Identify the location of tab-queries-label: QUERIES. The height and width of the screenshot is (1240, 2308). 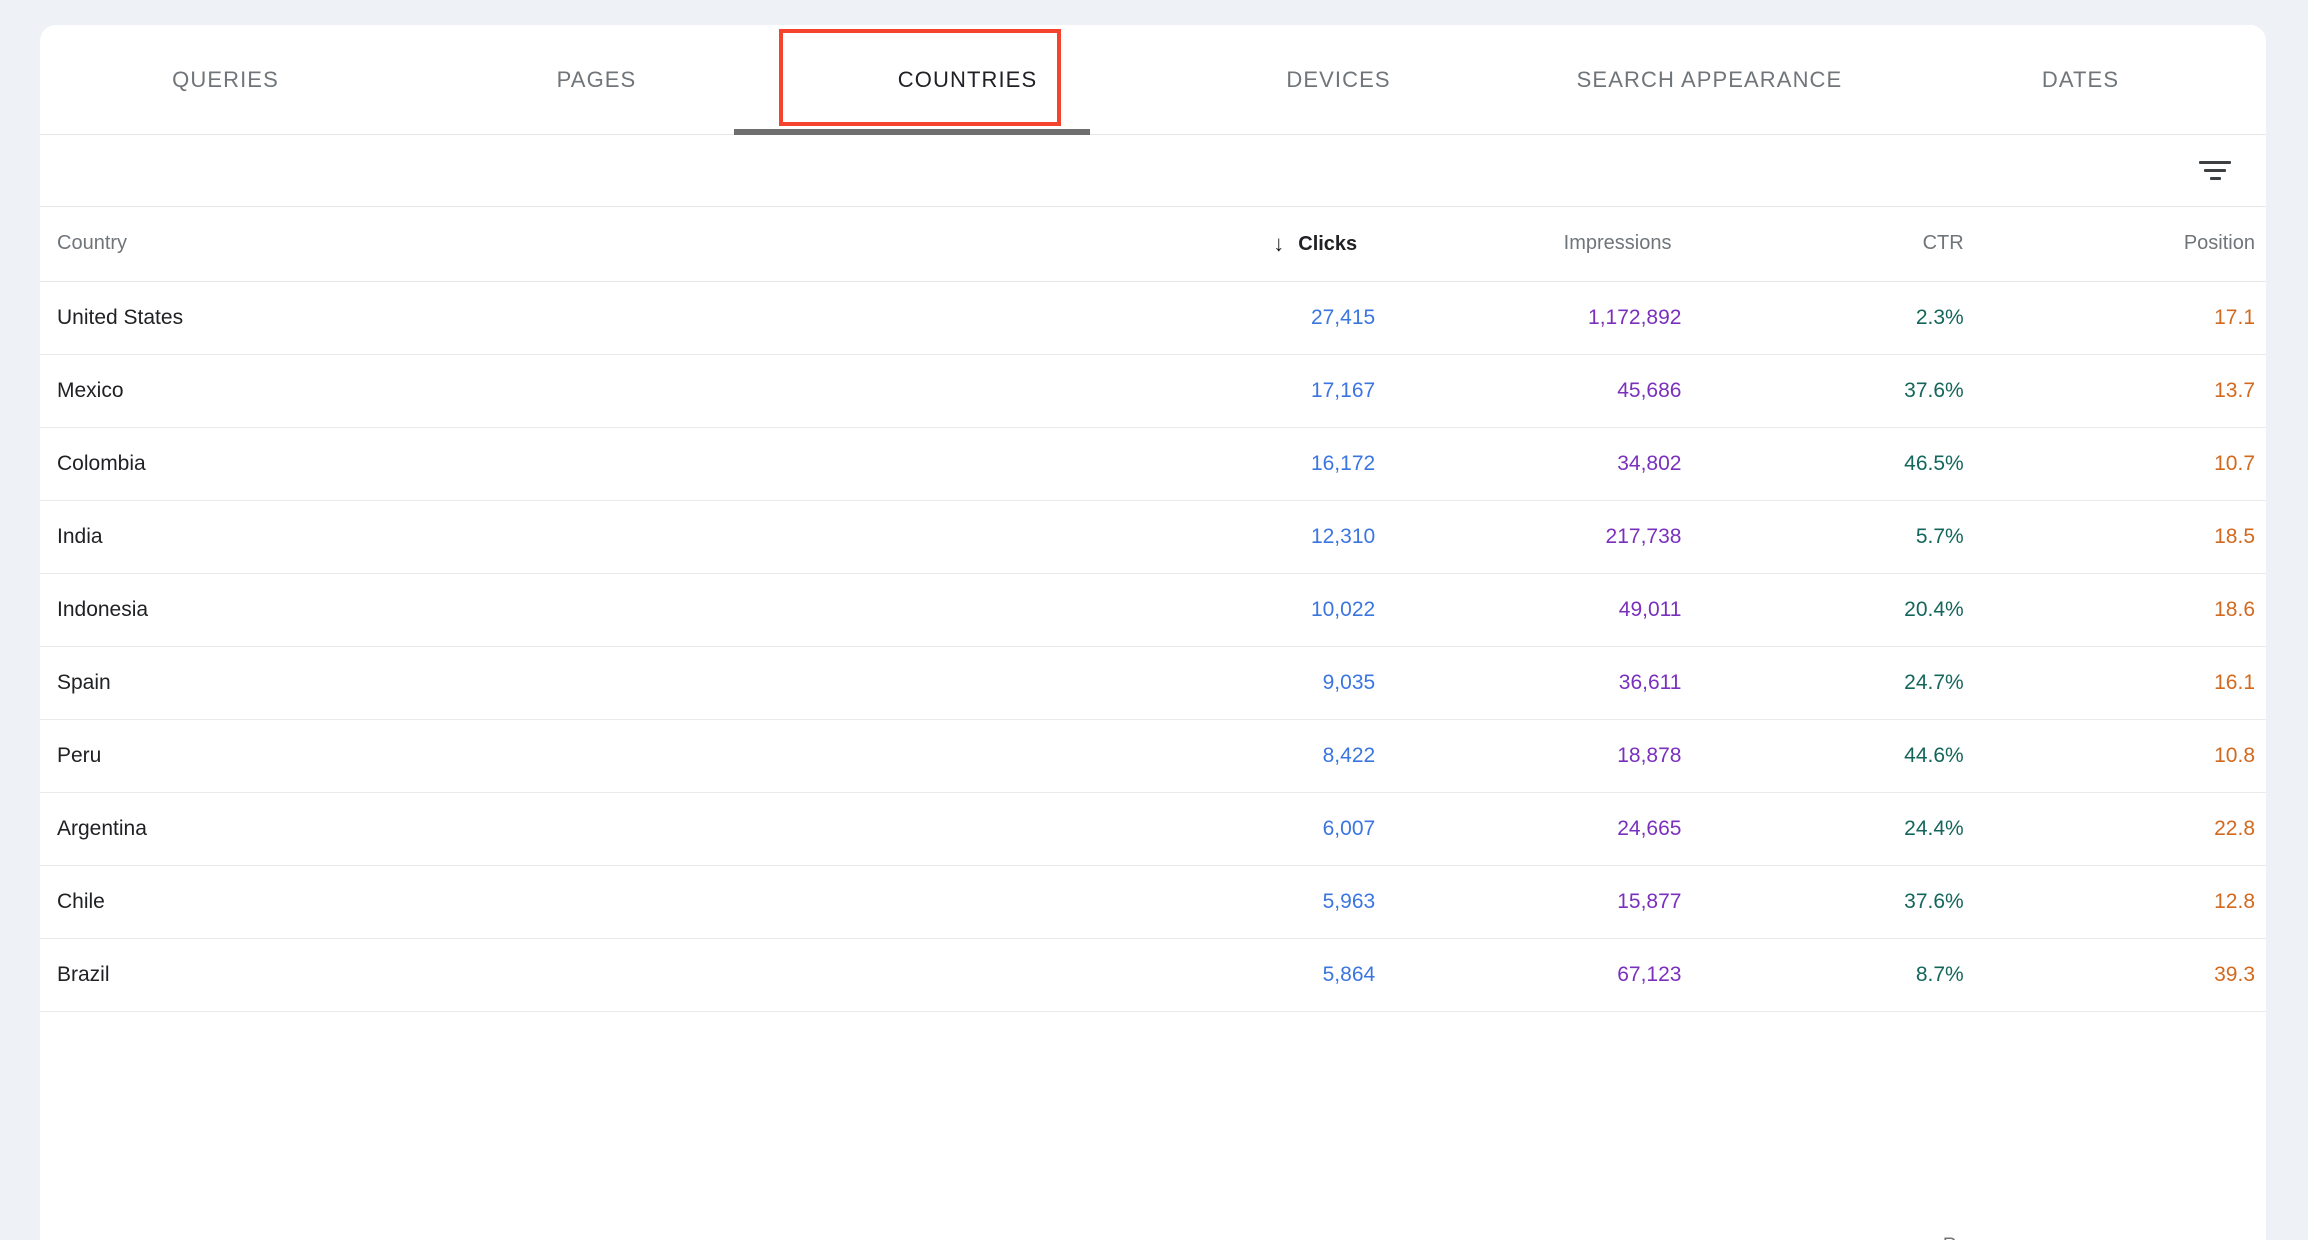
(225, 79).